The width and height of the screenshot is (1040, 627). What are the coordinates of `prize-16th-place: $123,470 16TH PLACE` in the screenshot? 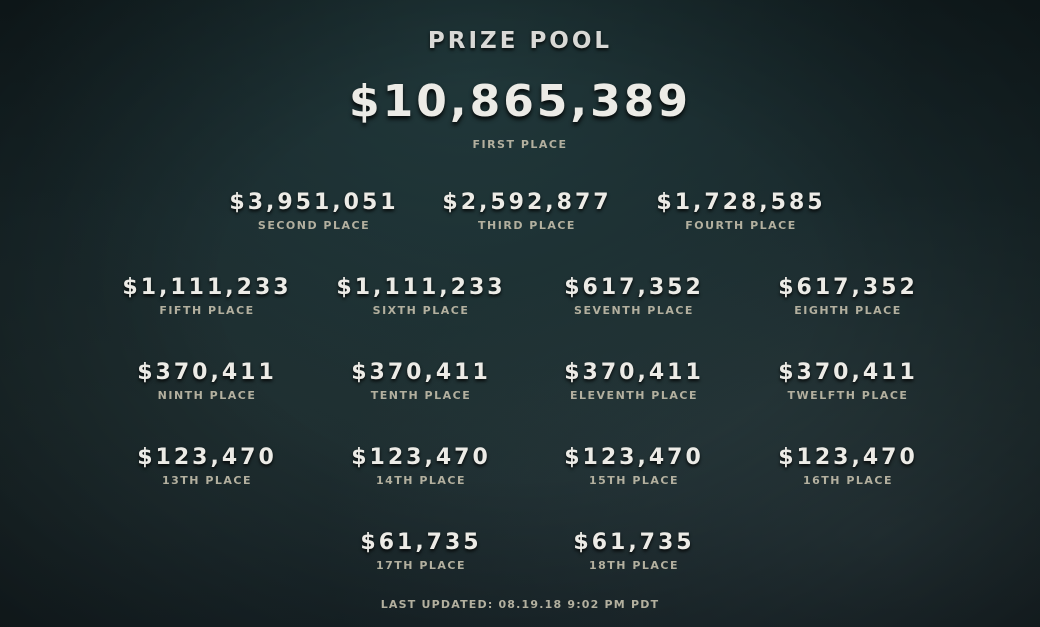 It's located at (848, 466).